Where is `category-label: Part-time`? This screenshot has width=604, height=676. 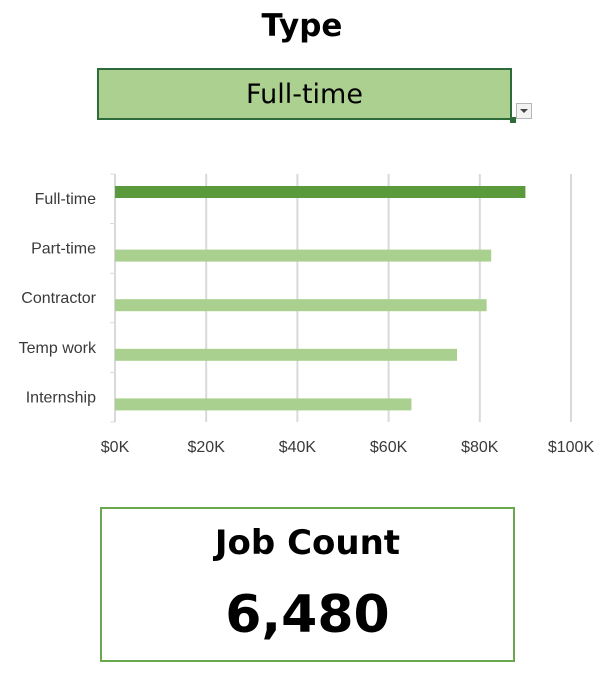 category-label: Part-time is located at coordinates (63, 249).